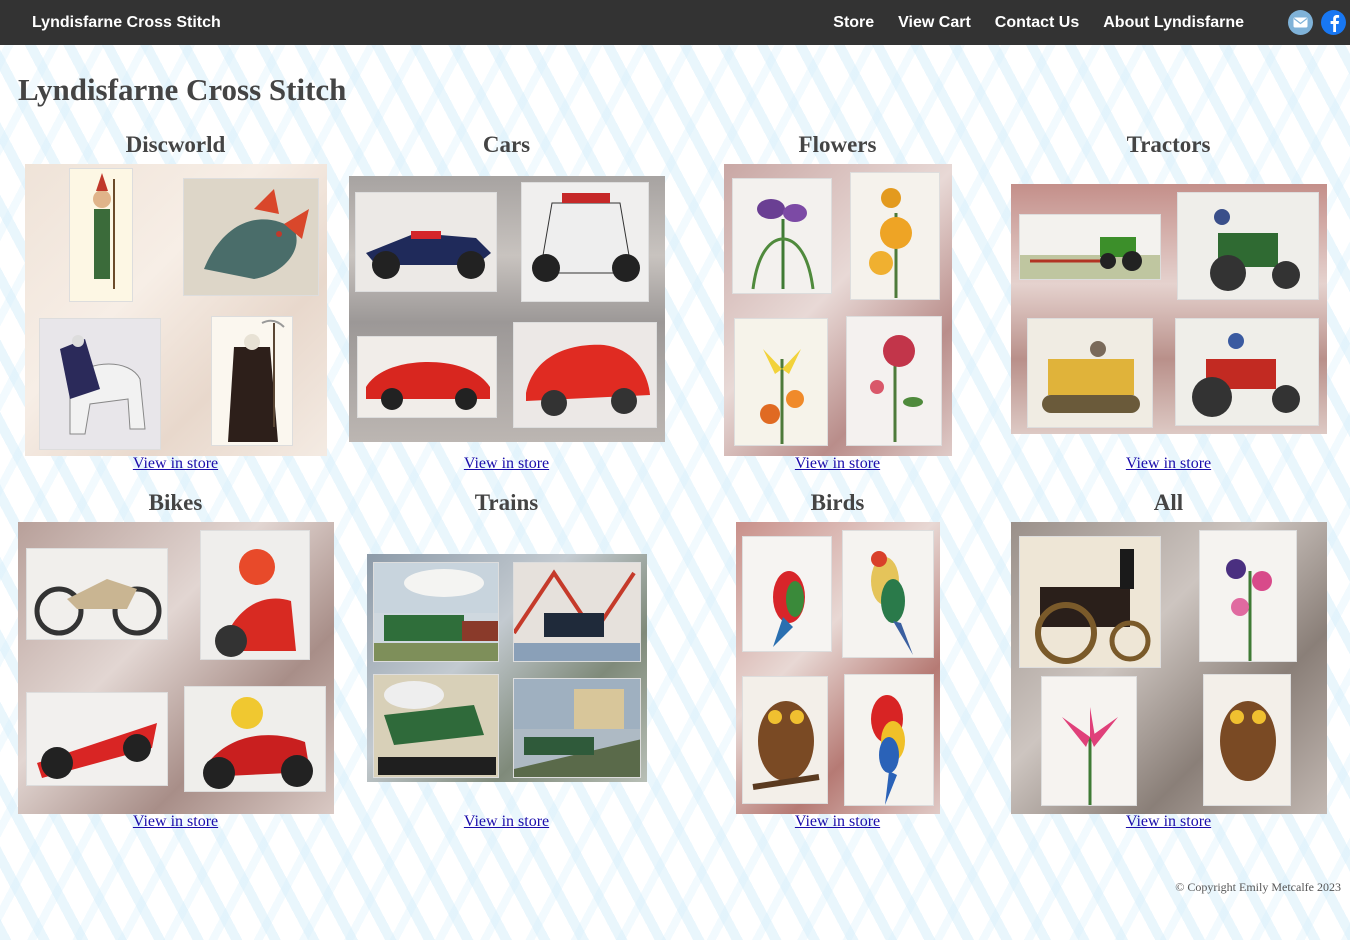 The height and width of the screenshot is (940, 1350). I want to click on category-card-discworld: Discworld View in store, so click(175, 305).